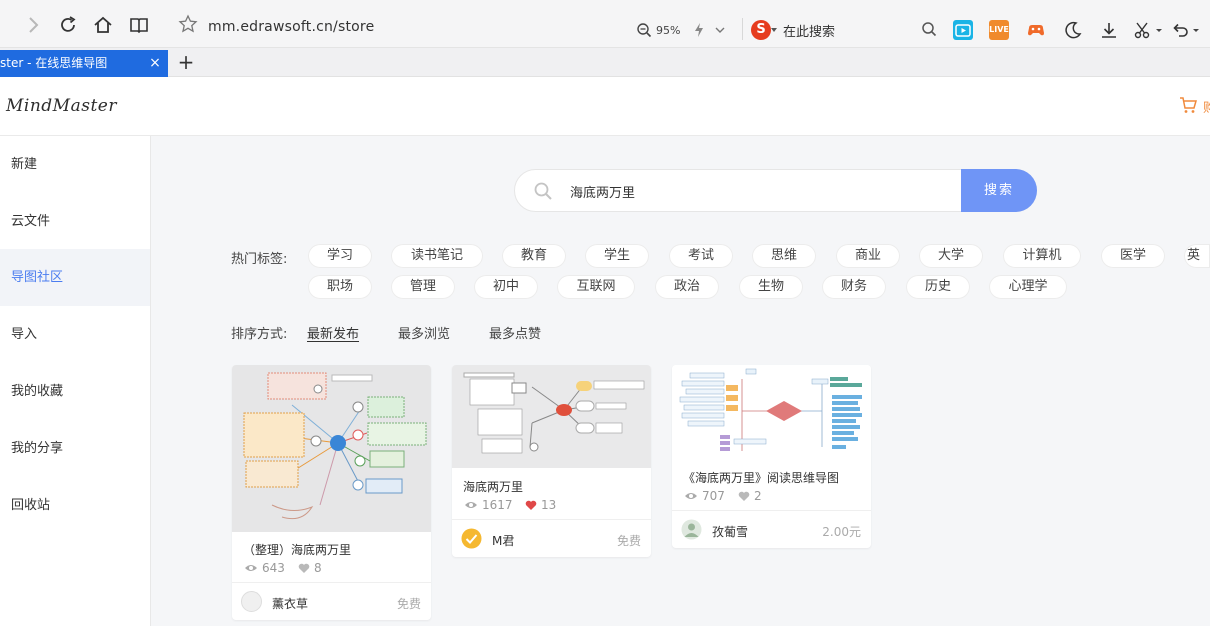 The height and width of the screenshot is (626, 1210). Describe the element at coordinates (730, 531) in the screenshot. I see `author-name: 孜葡雪` at that location.